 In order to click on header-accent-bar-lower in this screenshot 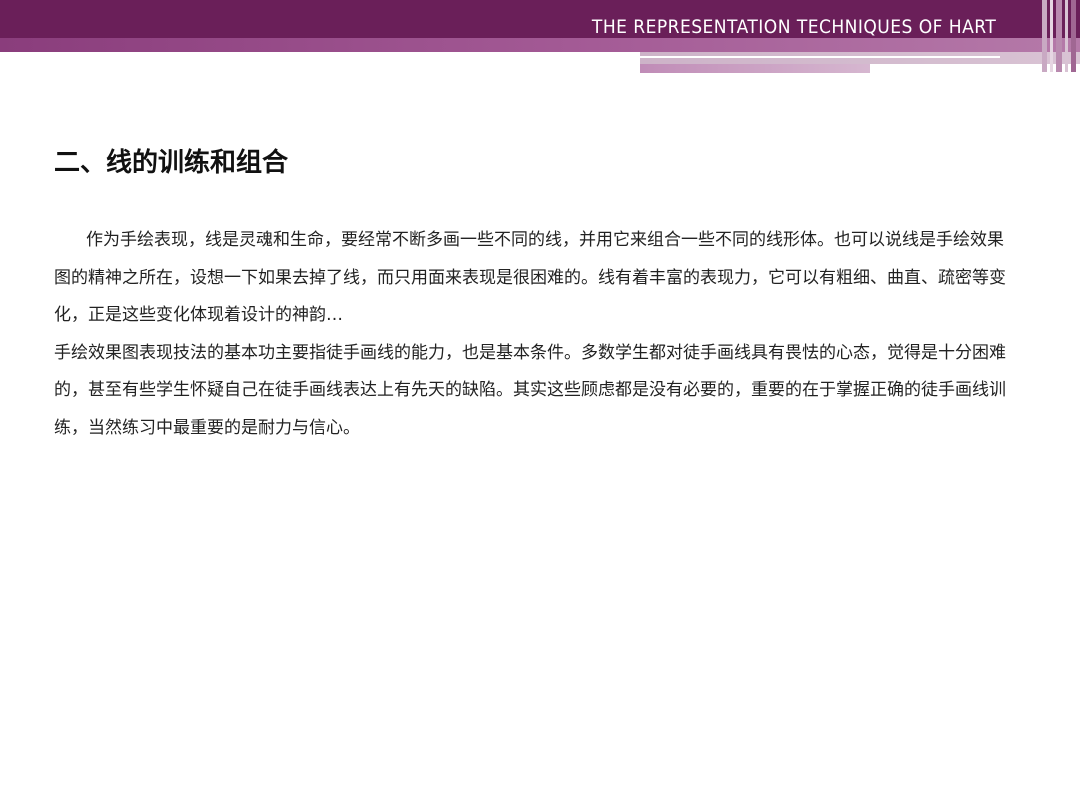, I will do `click(755, 68)`.